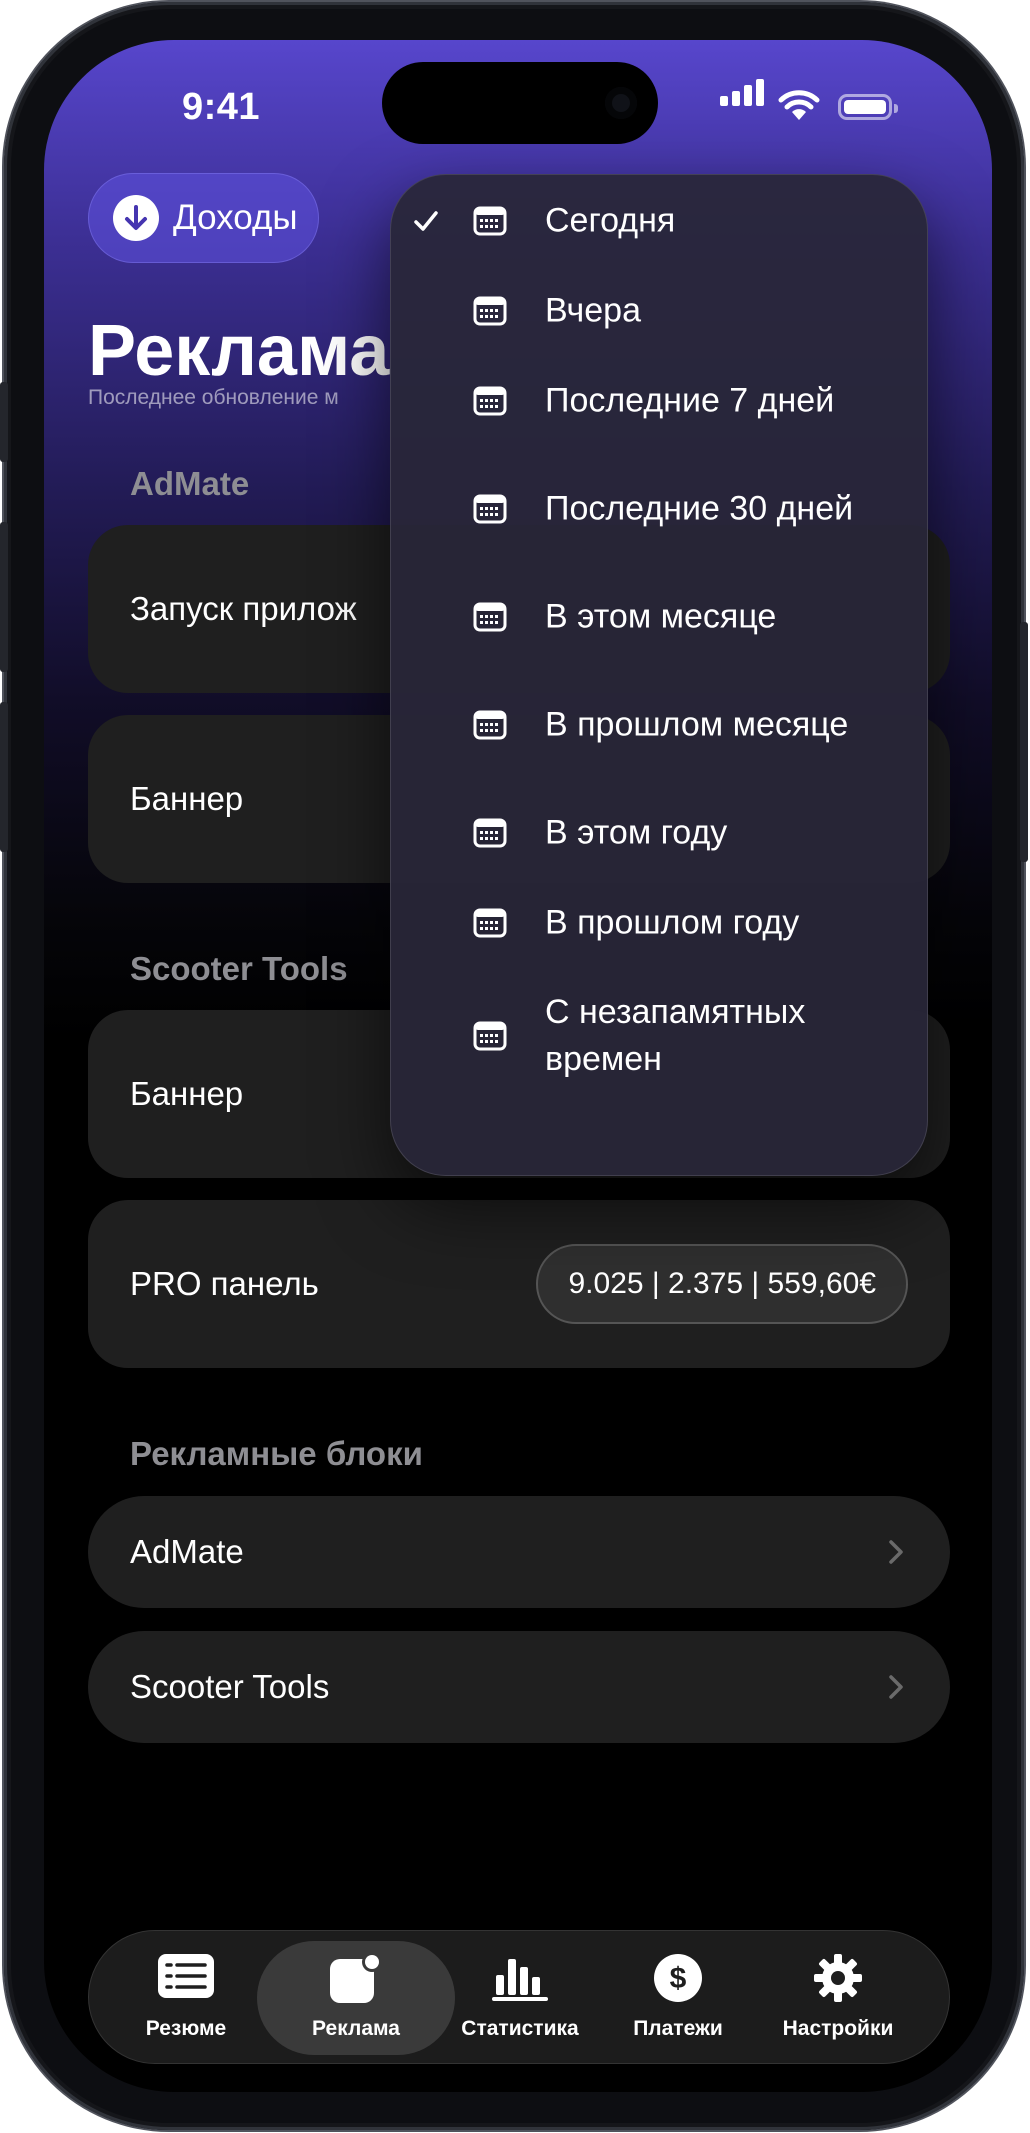 This screenshot has width=1030, height=2133. What do you see at coordinates (243, 608) in the screenshot?
I see `ad-row-label: Запуск прилож` at bounding box center [243, 608].